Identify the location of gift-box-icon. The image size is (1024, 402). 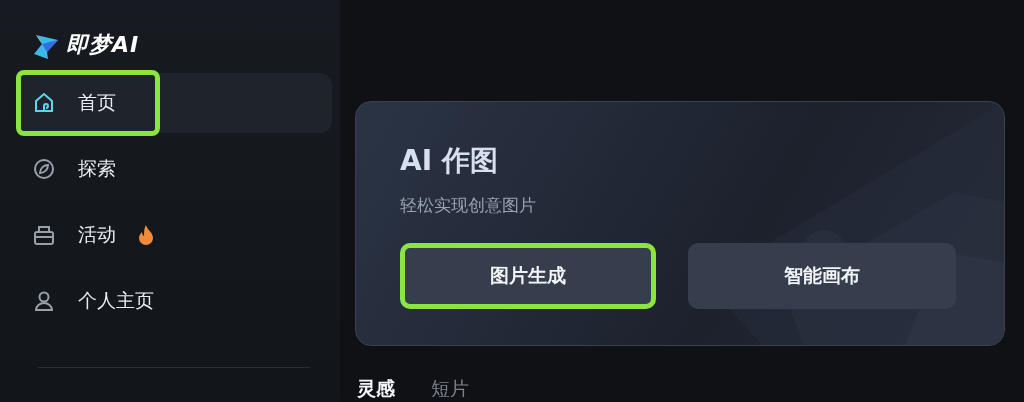
(44, 235).